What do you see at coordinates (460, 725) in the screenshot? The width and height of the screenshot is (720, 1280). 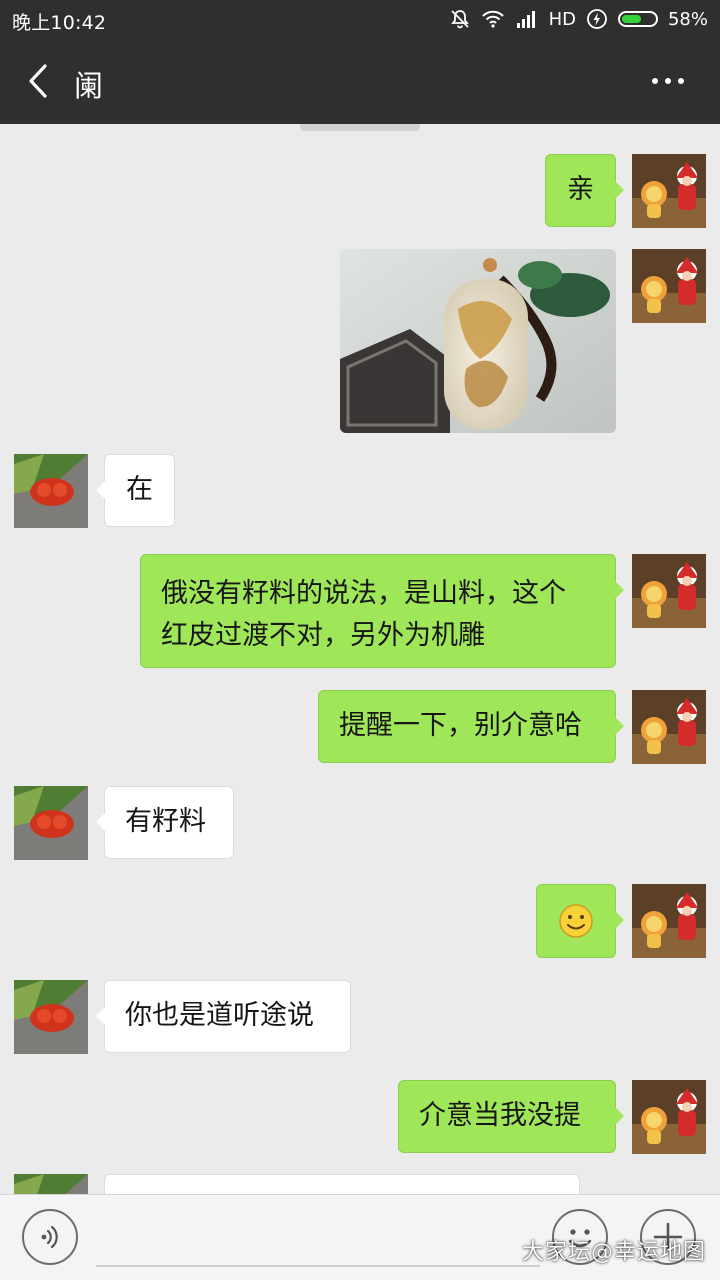 I see `message-text: 提醒一下，别介意哈` at bounding box center [460, 725].